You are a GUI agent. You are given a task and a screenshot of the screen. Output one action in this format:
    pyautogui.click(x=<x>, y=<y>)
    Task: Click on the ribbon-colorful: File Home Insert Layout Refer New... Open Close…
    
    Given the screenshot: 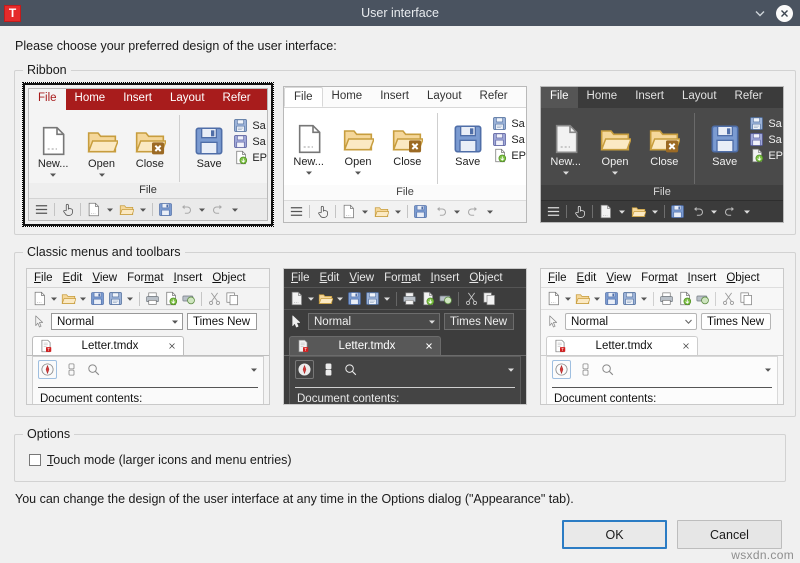 What is the action you would take?
    pyautogui.click(x=148, y=154)
    